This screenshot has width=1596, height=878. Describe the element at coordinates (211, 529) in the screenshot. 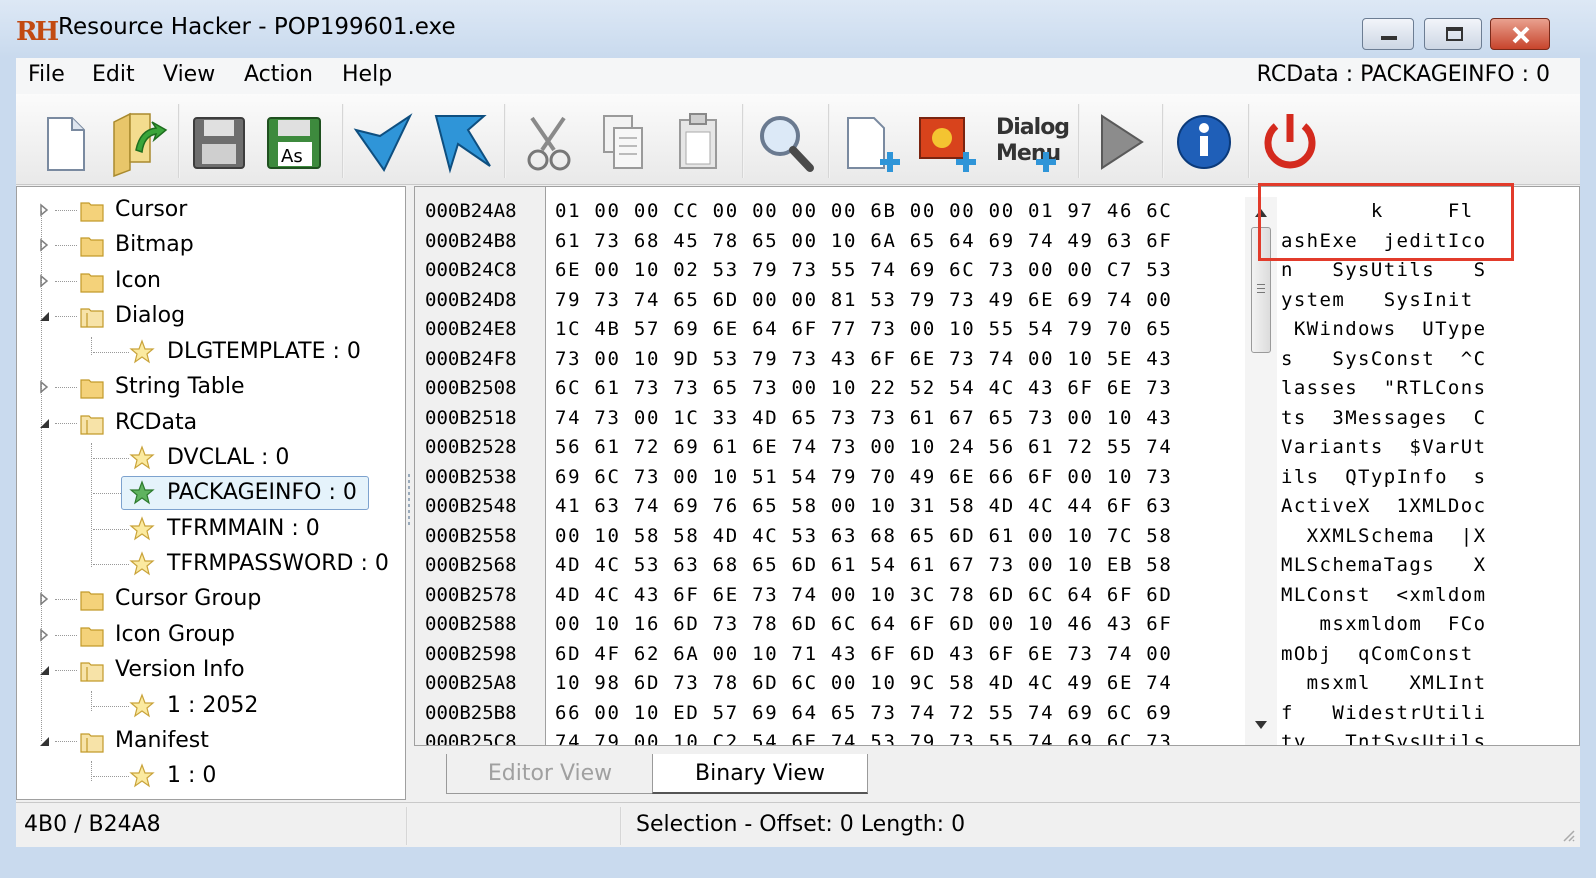

I see `tree-node-tfrmmain: TFRMMAIN : 0` at that location.